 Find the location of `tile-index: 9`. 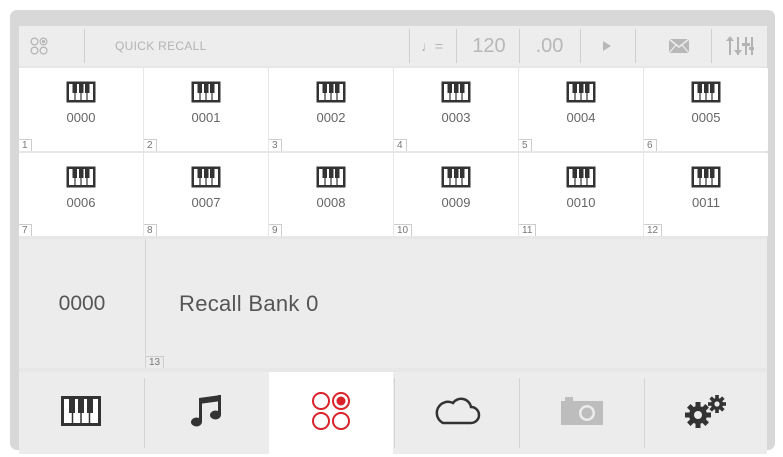

tile-index: 9 is located at coordinates (275, 230).